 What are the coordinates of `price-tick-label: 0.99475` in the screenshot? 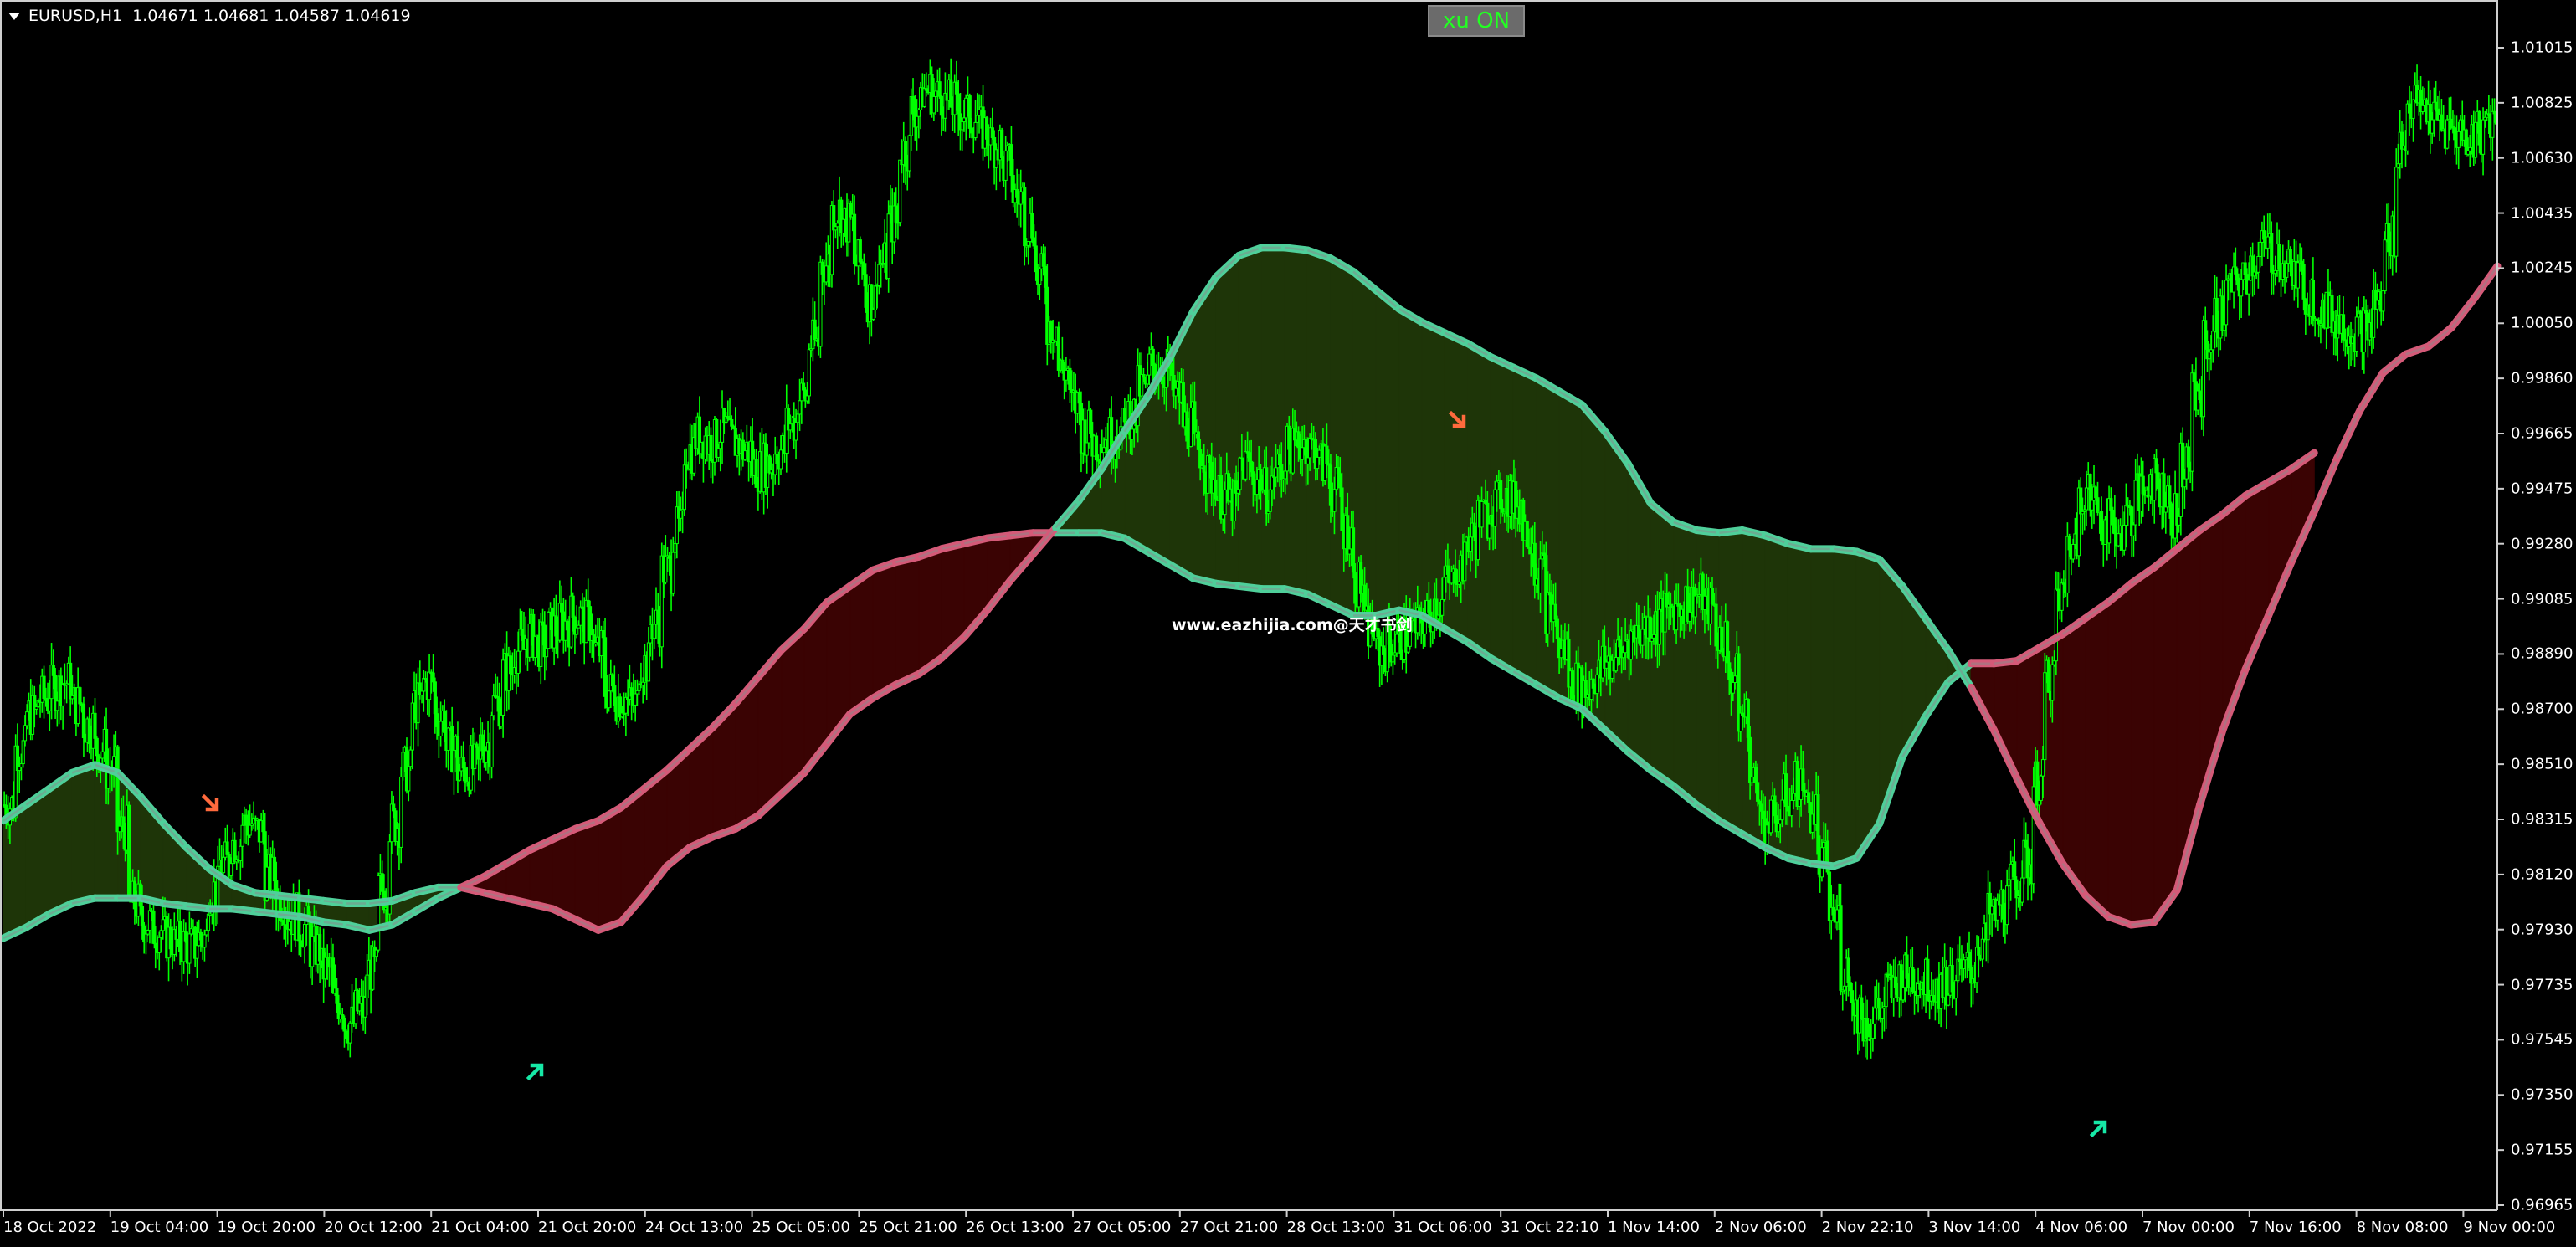 It's located at (2542, 489).